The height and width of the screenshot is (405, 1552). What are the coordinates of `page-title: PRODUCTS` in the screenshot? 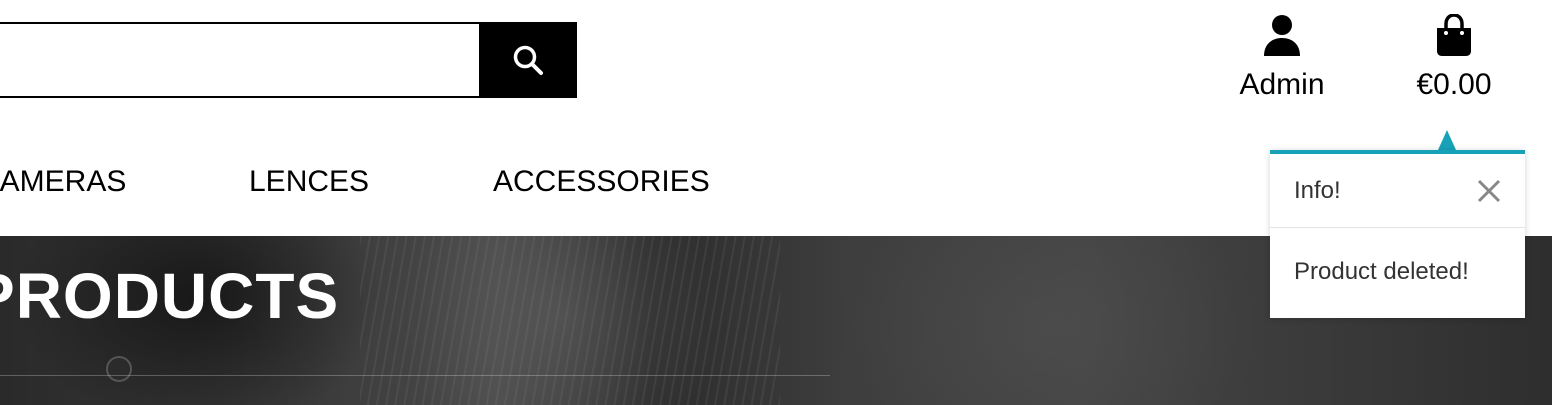 It's located at (170, 296).